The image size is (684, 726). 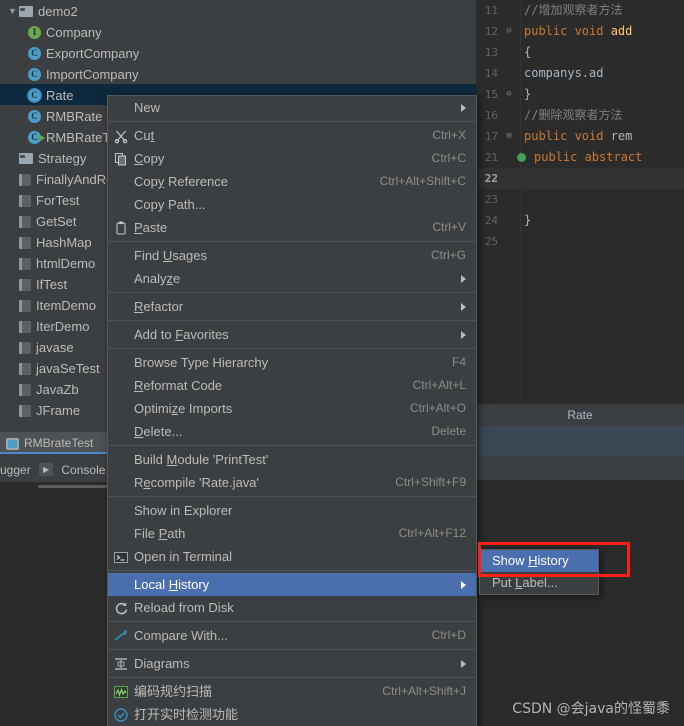 What do you see at coordinates (292, 278) in the screenshot?
I see `menu-item-analyze: Analyze` at bounding box center [292, 278].